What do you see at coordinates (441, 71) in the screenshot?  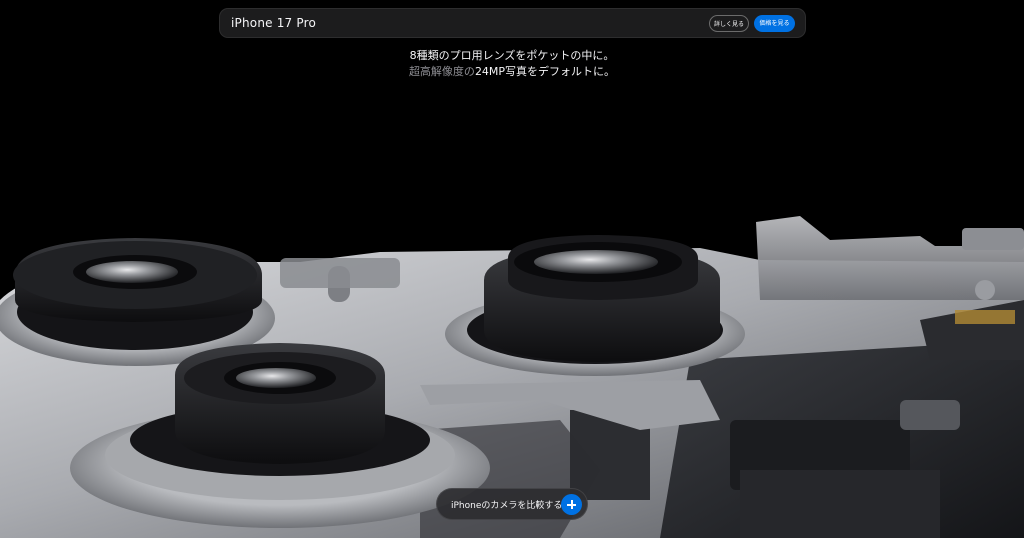 I see `headline-line-2-prefix: 超高解像度の` at bounding box center [441, 71].